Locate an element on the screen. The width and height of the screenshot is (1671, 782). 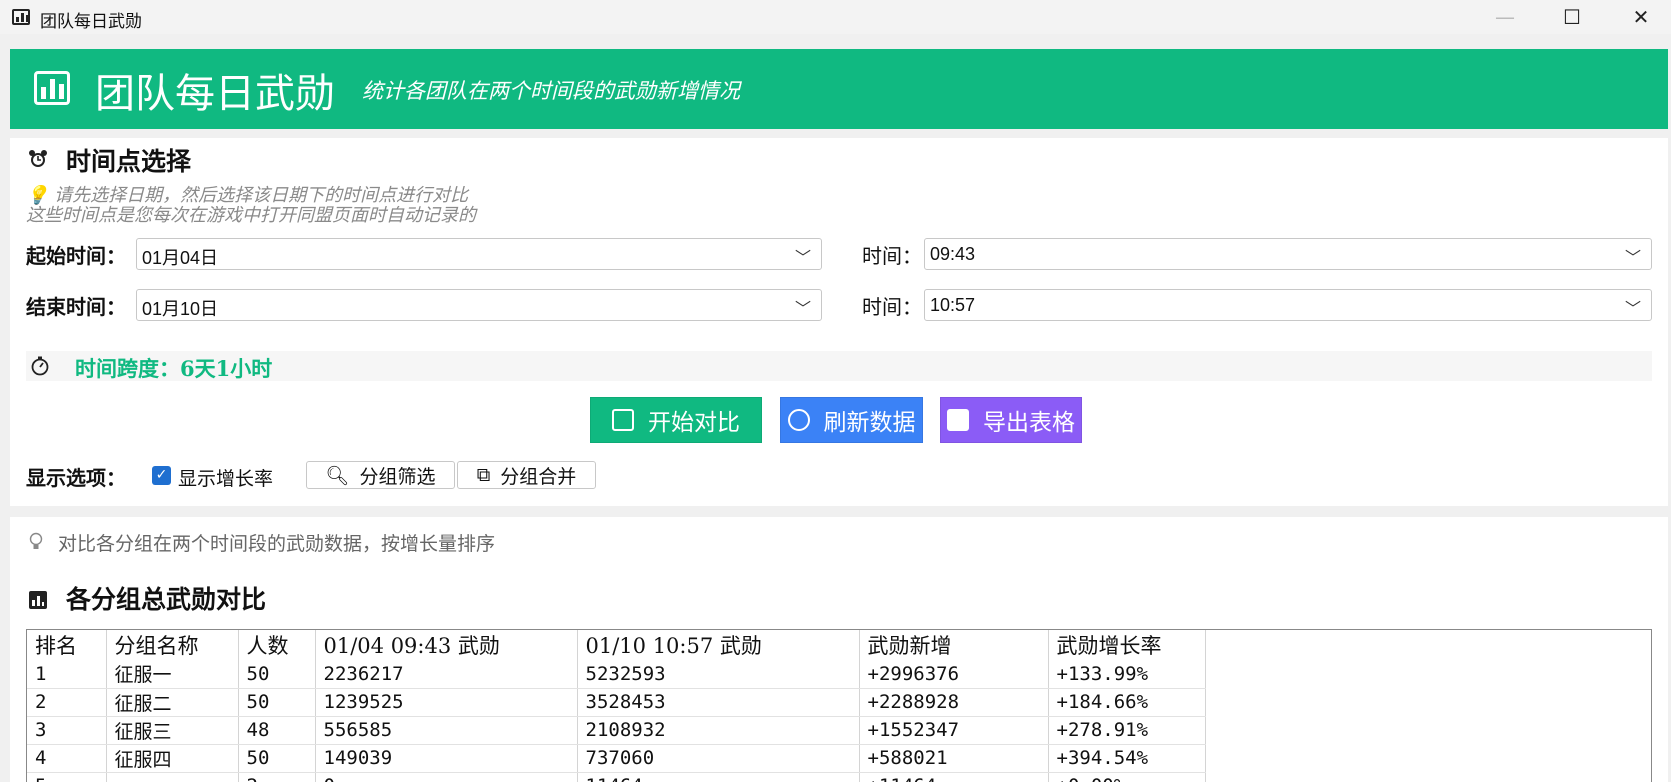
start-compare-button: 开始对比 is located at coordinates (676, 420).